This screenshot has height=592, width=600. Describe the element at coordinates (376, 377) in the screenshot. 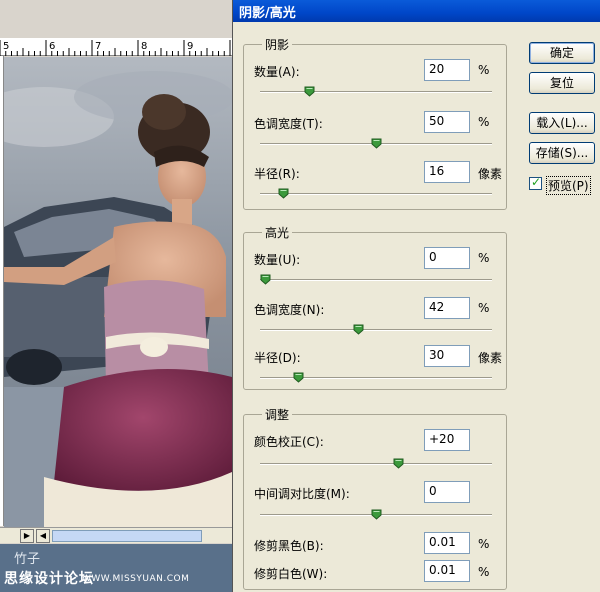

I see `highlights-radius-slider` at that location.